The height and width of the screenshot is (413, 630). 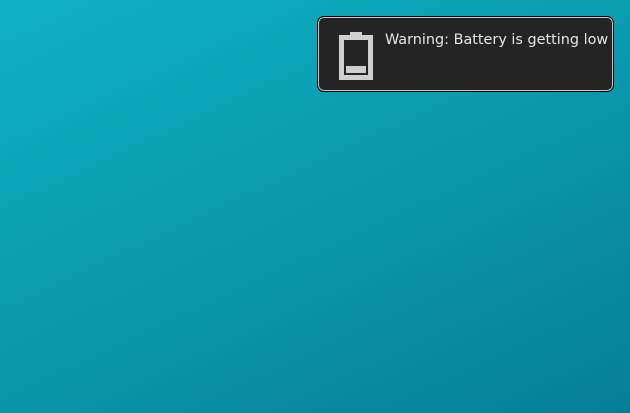 What do you see at coordinates (356, 55) in the screenshot?
I see `battery-low-icon` at bounding box center [356, 55].